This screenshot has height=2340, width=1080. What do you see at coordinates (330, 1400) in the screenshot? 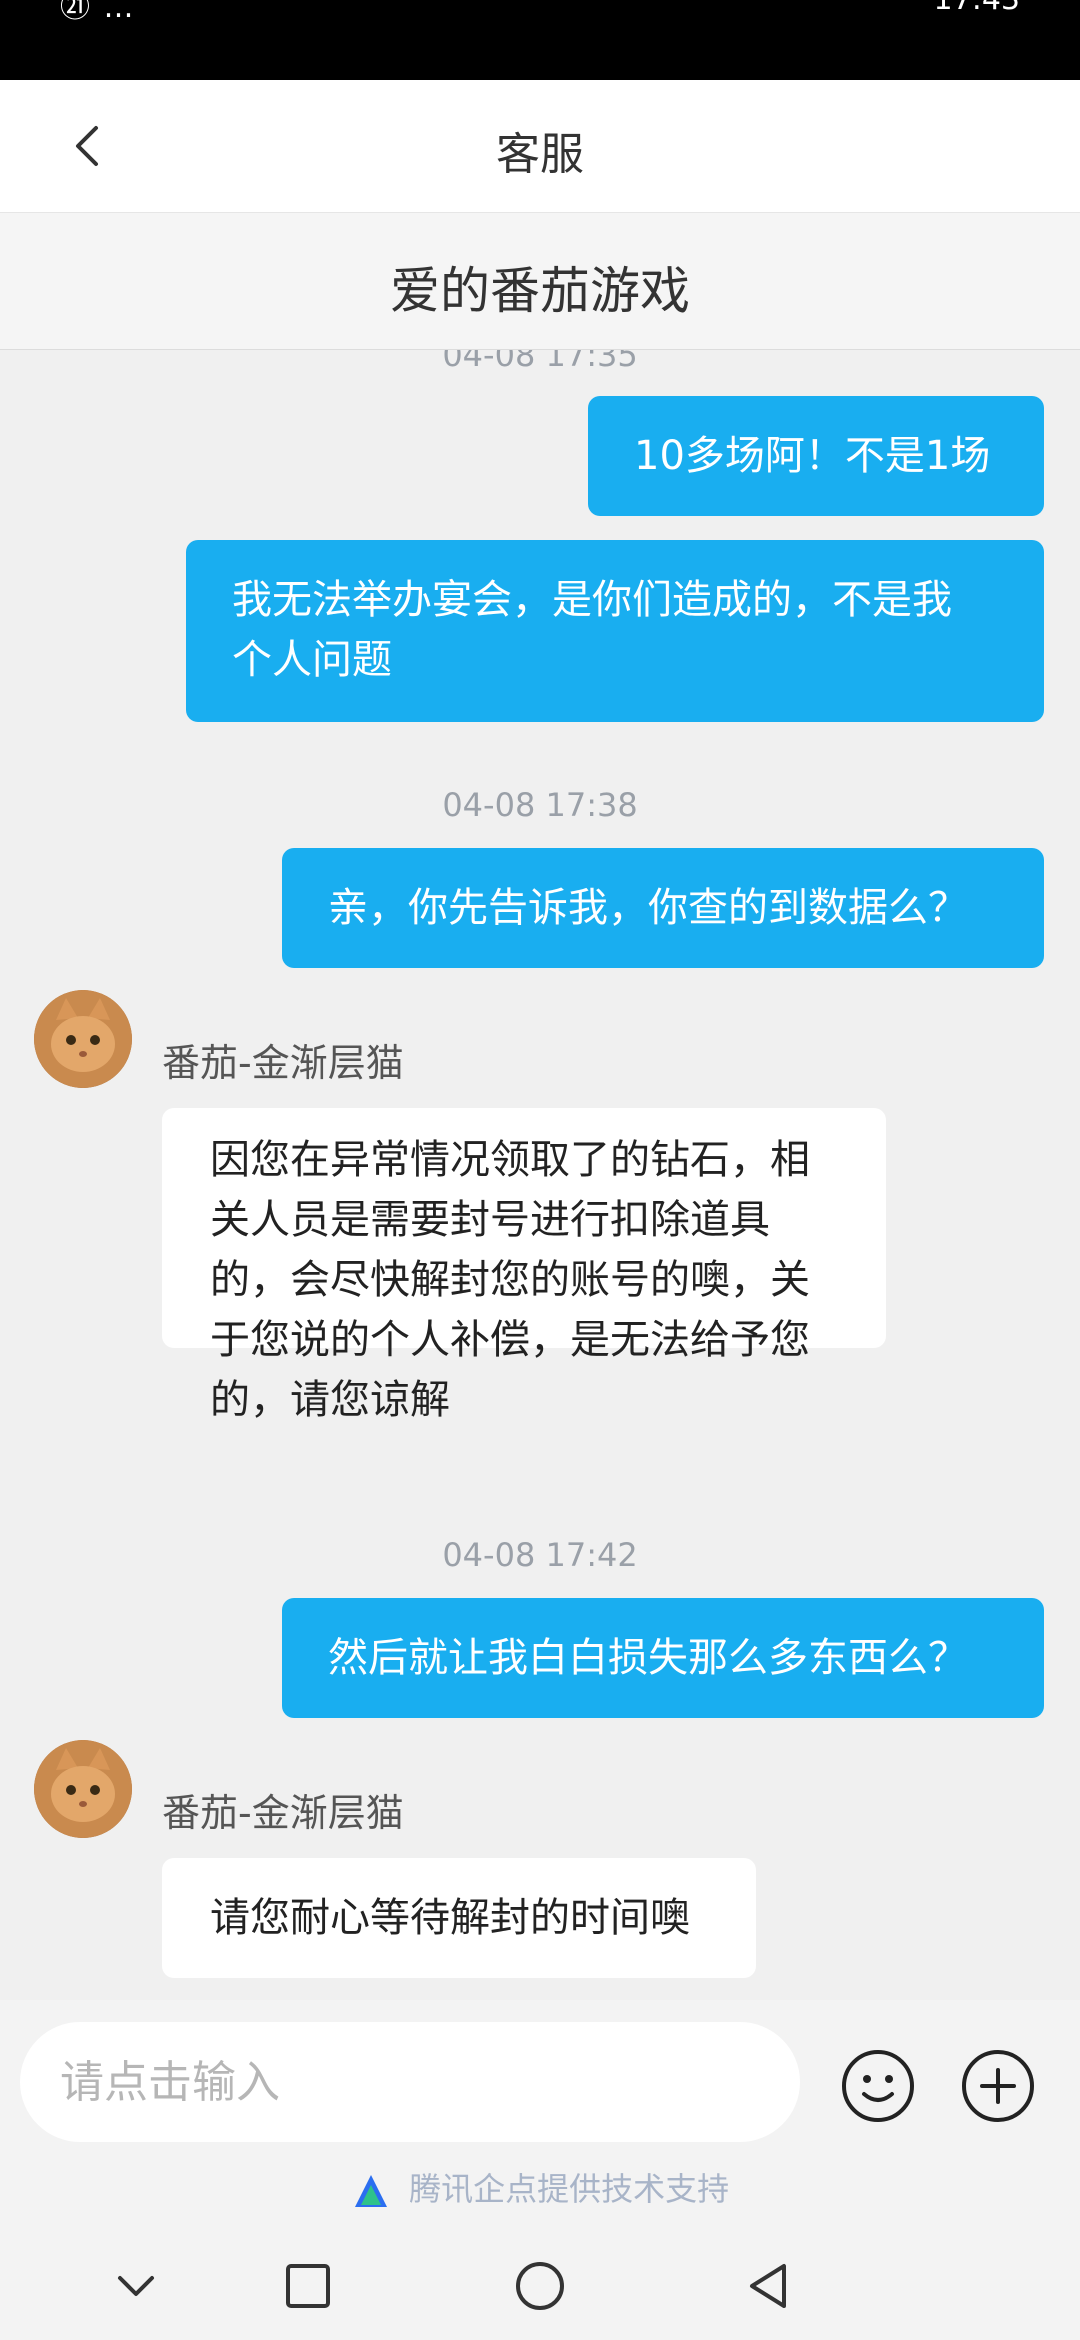
I see `message-text-line: 的，请您谅解` at bounding box center [330, 1400].